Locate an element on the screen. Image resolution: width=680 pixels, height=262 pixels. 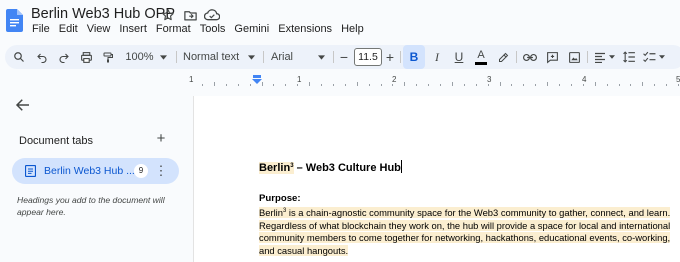
align-text-icon is located at coordinates (604, 57).